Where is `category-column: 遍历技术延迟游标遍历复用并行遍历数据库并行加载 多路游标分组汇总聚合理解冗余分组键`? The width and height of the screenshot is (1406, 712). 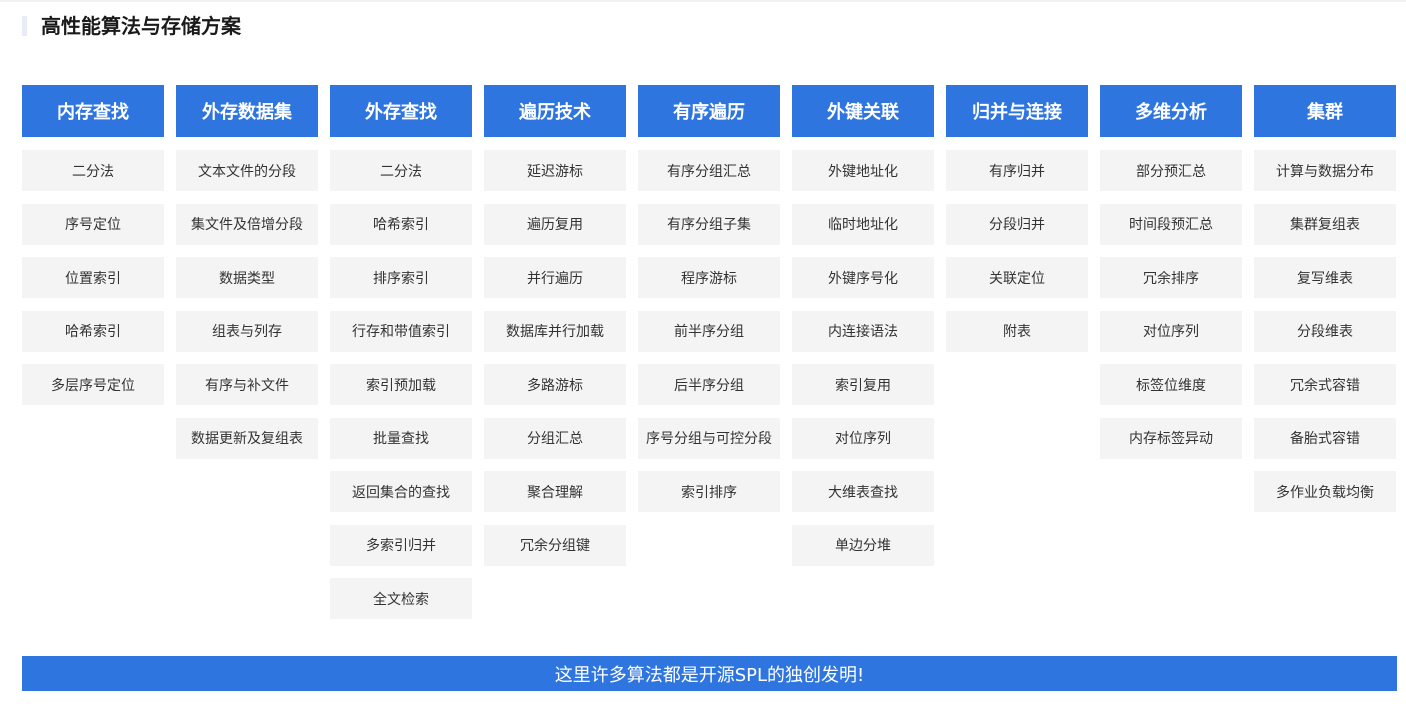 category-column: 遍历技术延迟游标遍历复用并行遍历数据库并行加载 多路游标分组汇总聚合理解冗余分组键 is located at coordinates (555, 358).